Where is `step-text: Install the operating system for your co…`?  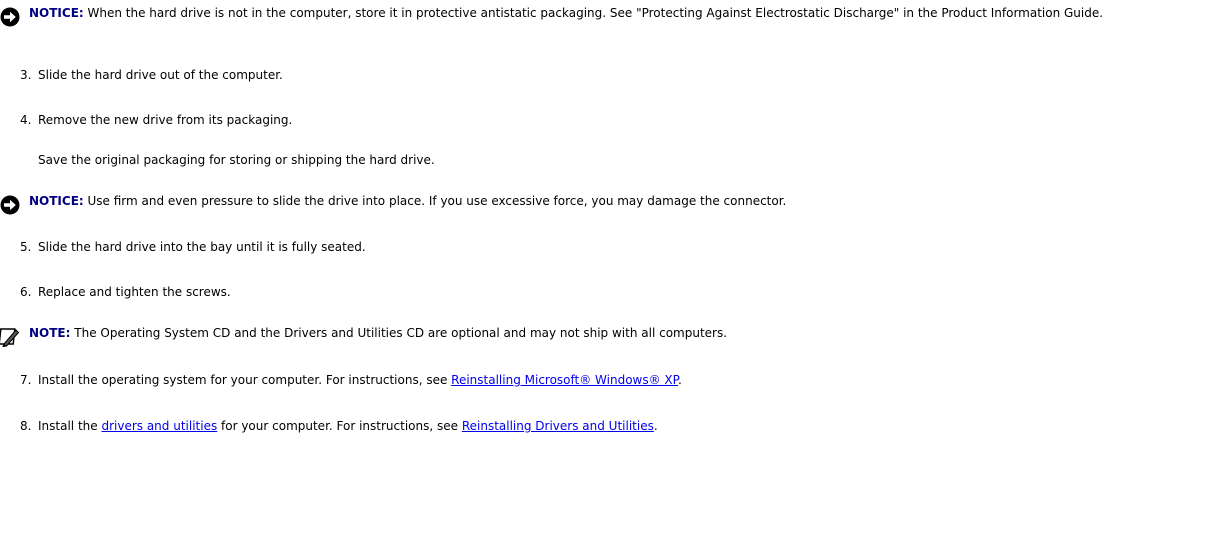
step-text: Install the operating system for your co… is located at coordinates (245, 380).